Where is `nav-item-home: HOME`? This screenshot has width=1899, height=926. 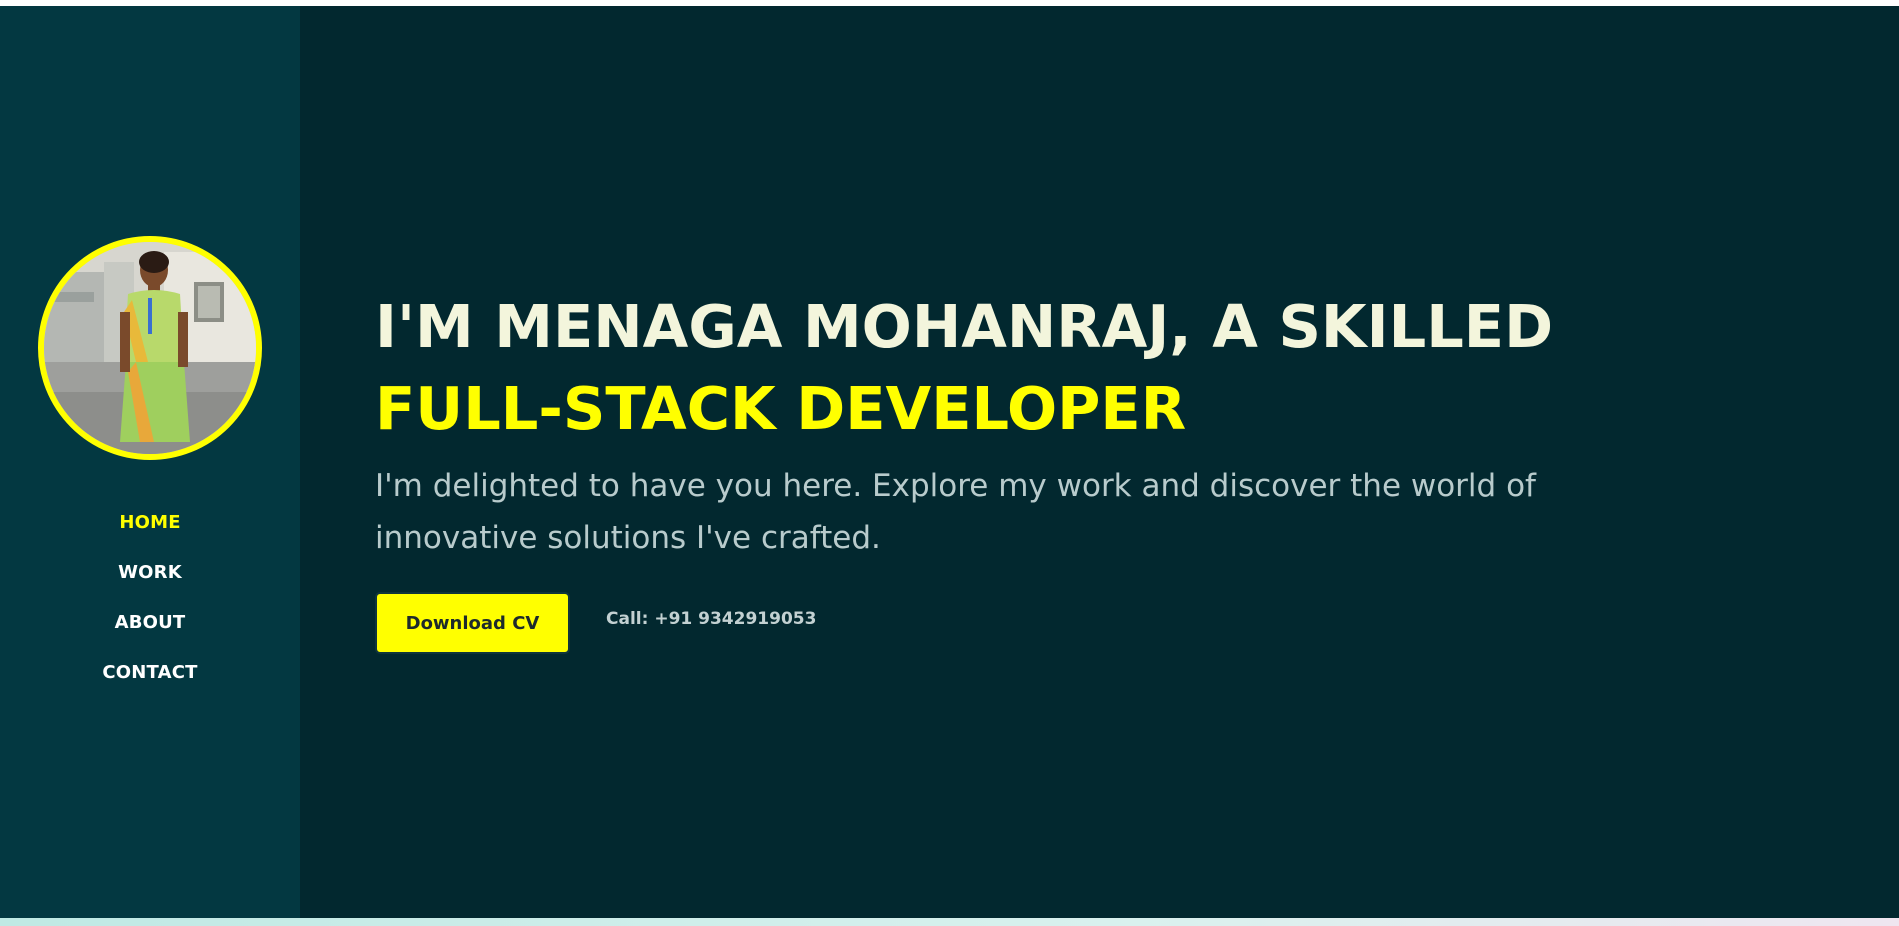
nav-item-home: HOME is located at coordinates (150, 531).